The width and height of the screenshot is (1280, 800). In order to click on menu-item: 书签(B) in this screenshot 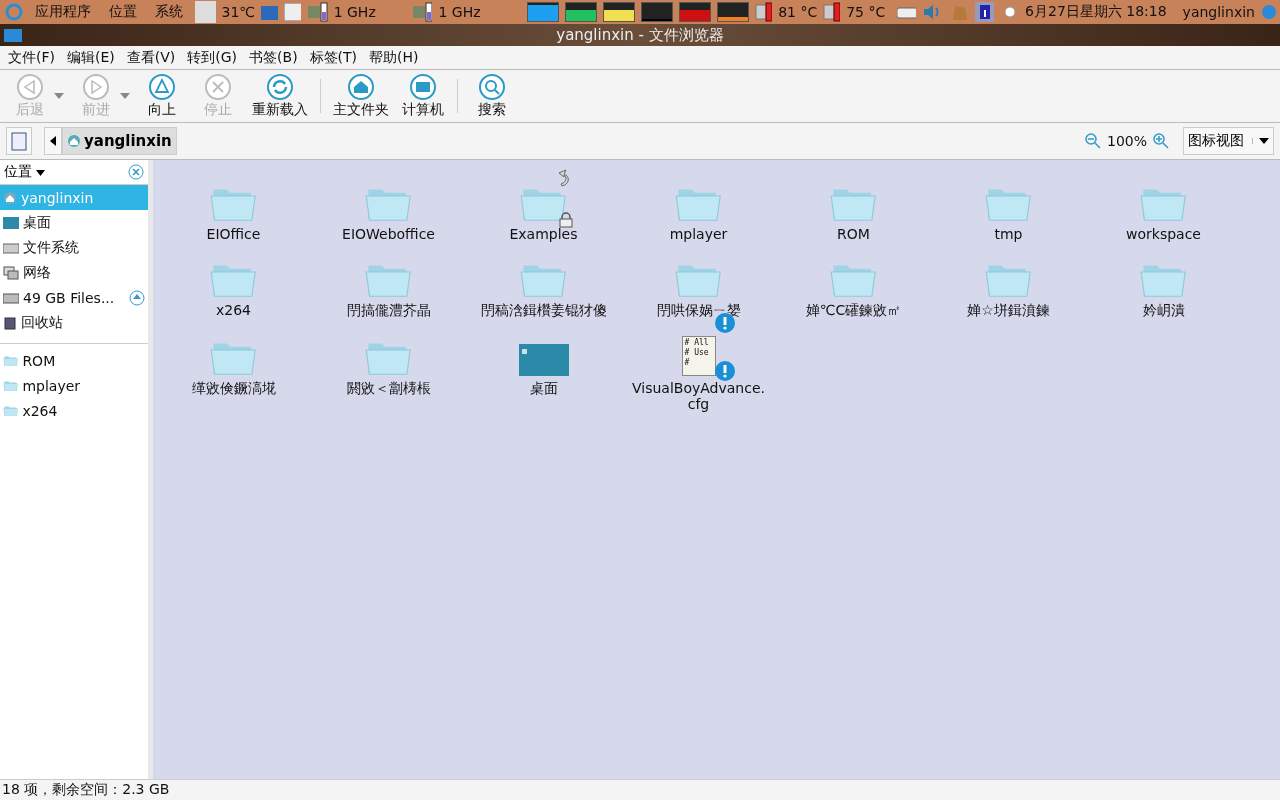, I will do `click(273, 57)`.